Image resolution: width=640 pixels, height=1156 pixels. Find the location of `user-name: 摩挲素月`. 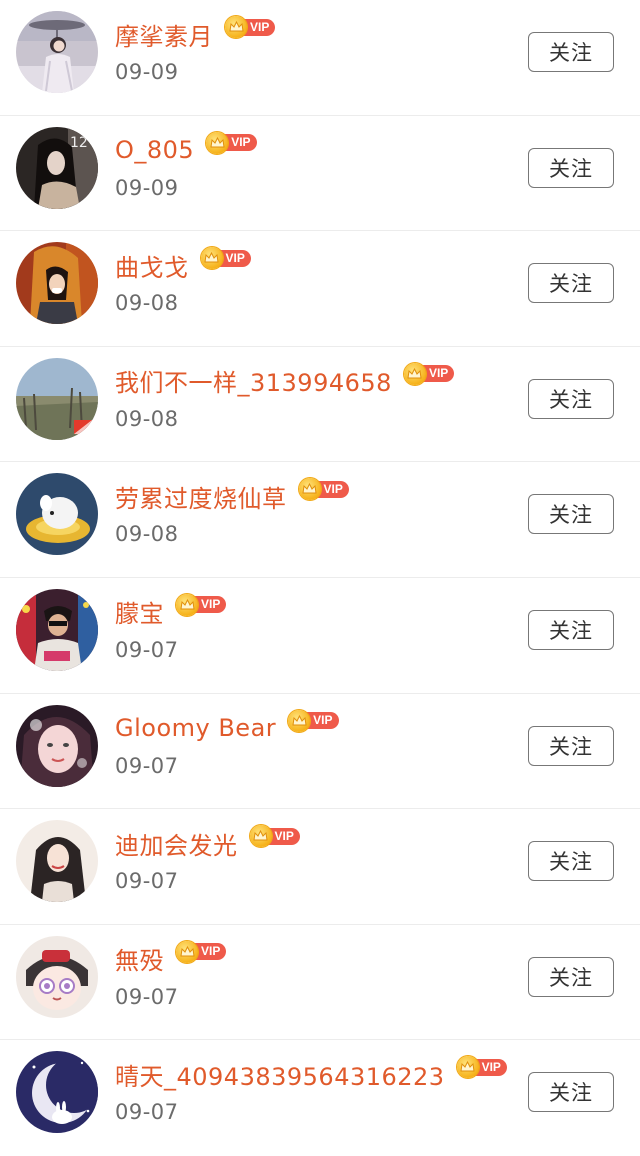

user-name: 摩挲素月 is located at coordinates (164, 34).